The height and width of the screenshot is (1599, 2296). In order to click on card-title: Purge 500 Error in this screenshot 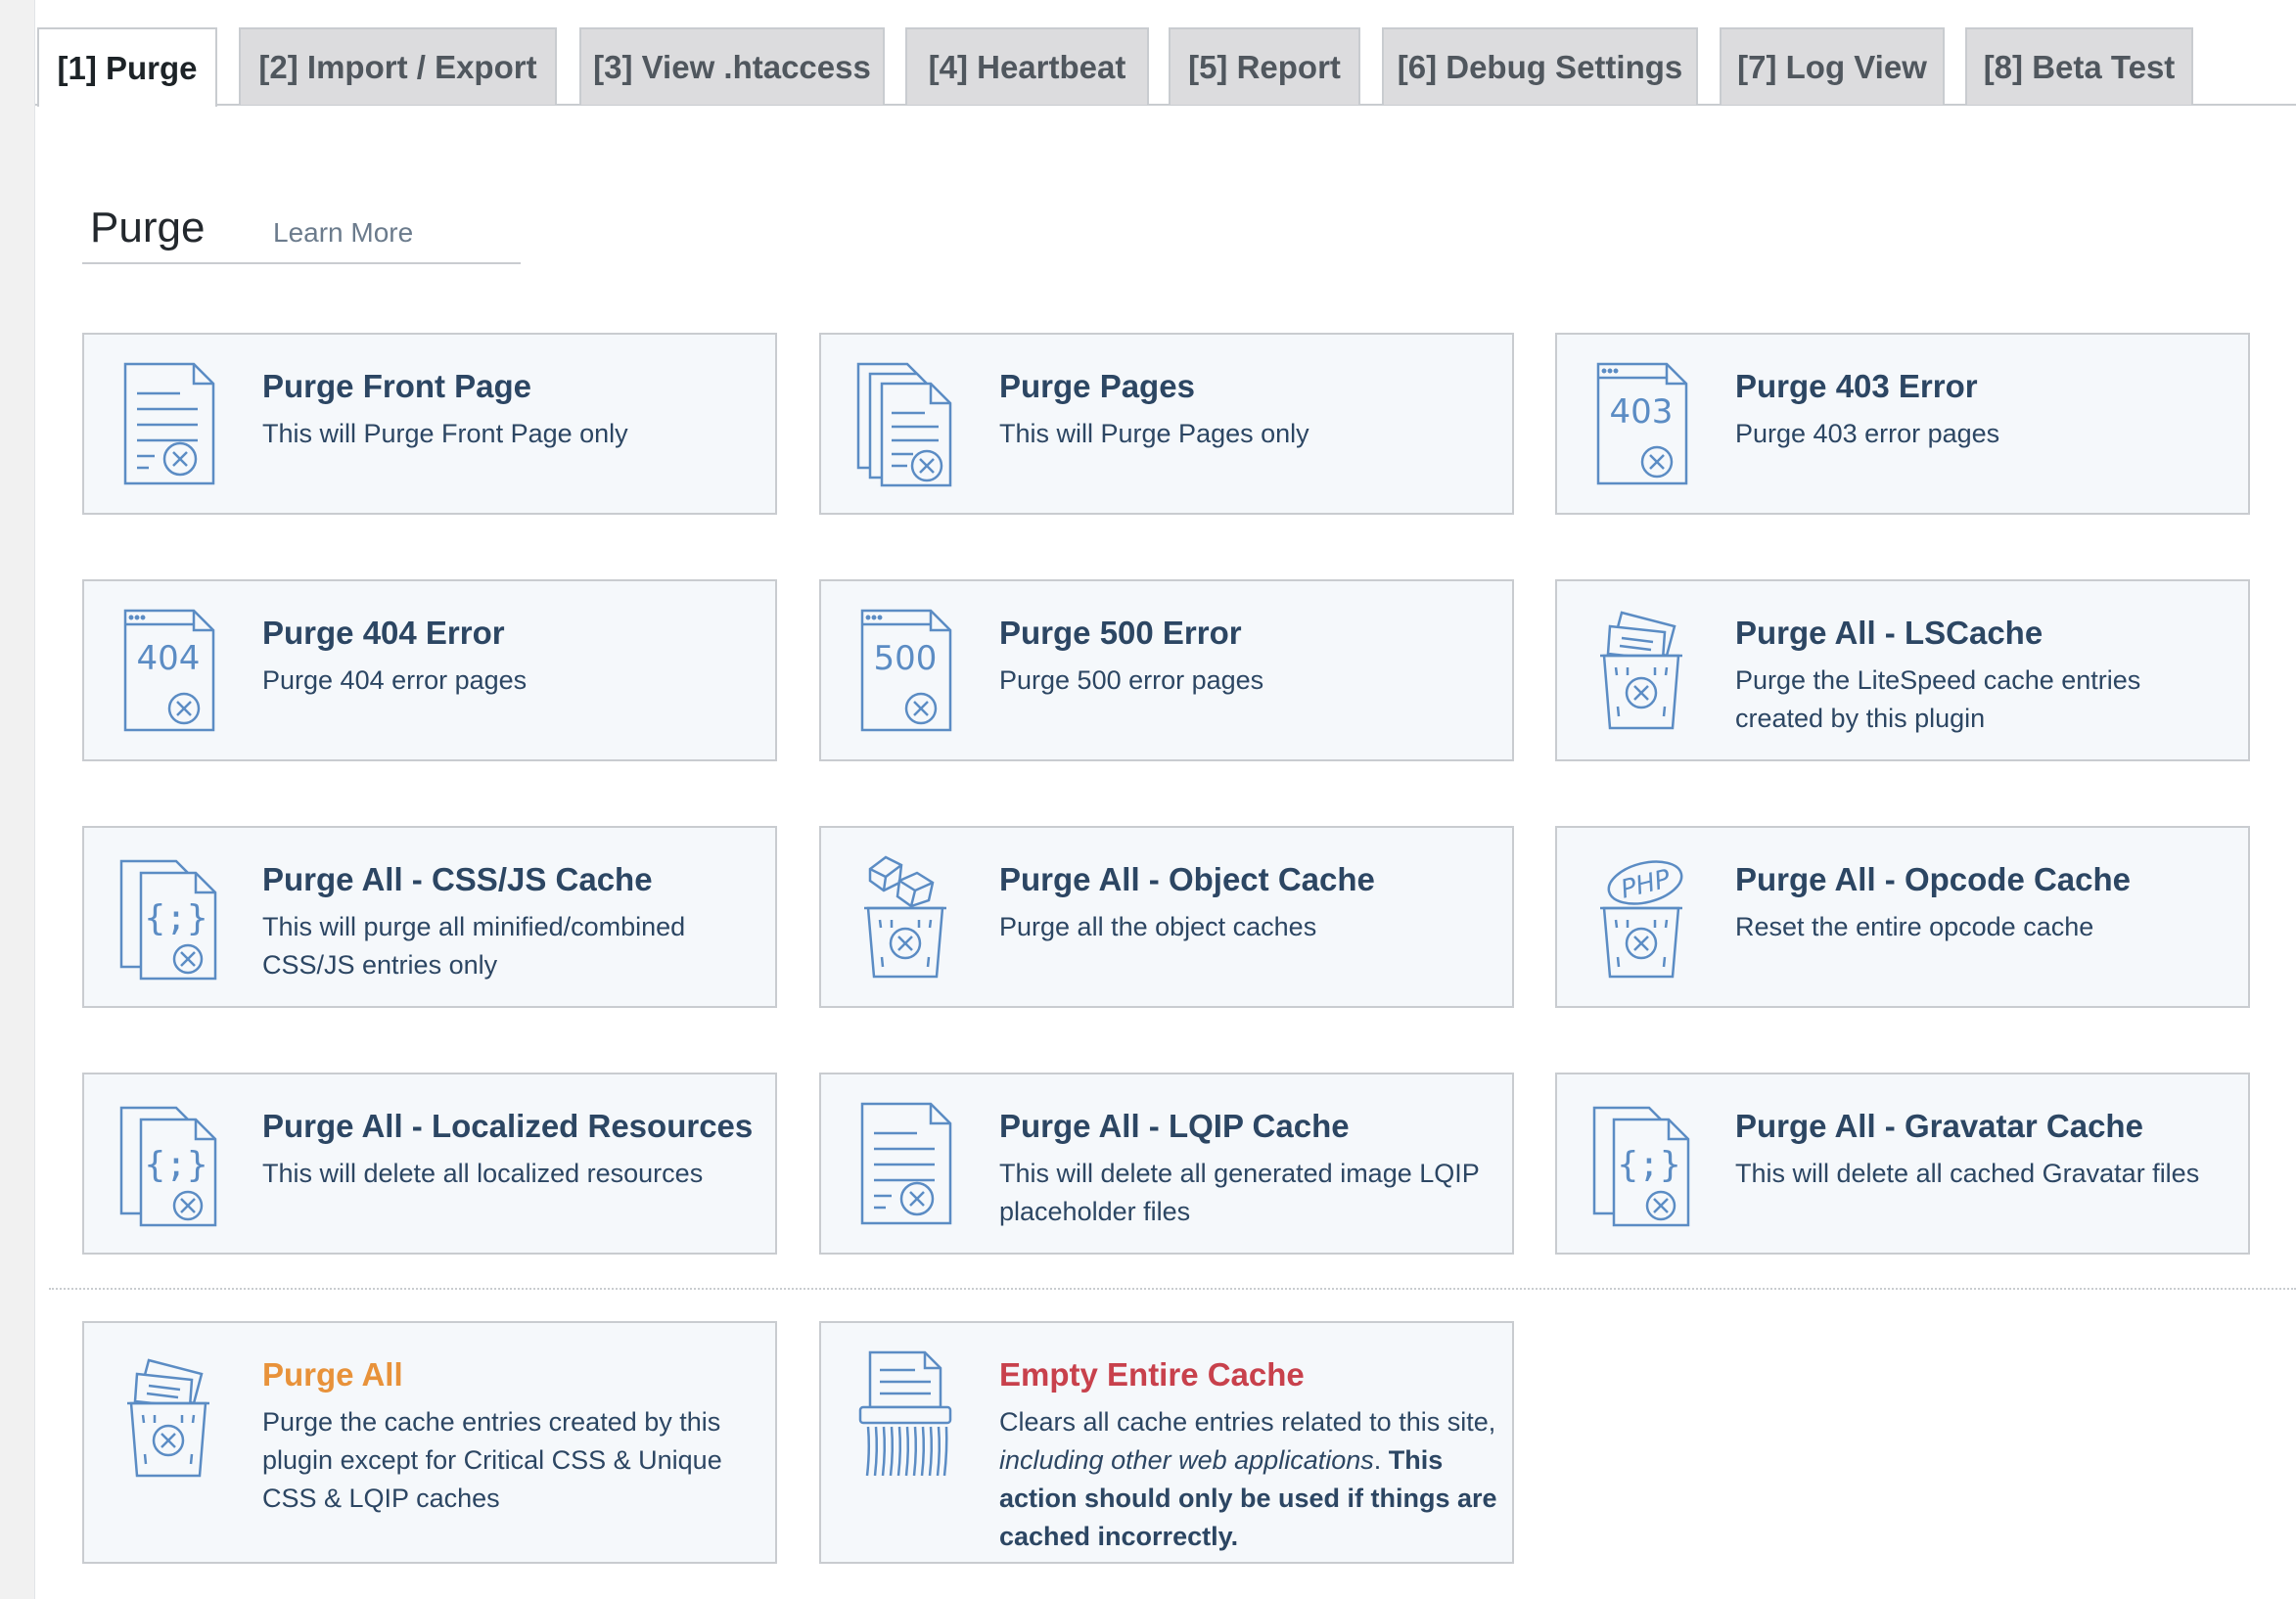, I will do `click(1120, 633)`.